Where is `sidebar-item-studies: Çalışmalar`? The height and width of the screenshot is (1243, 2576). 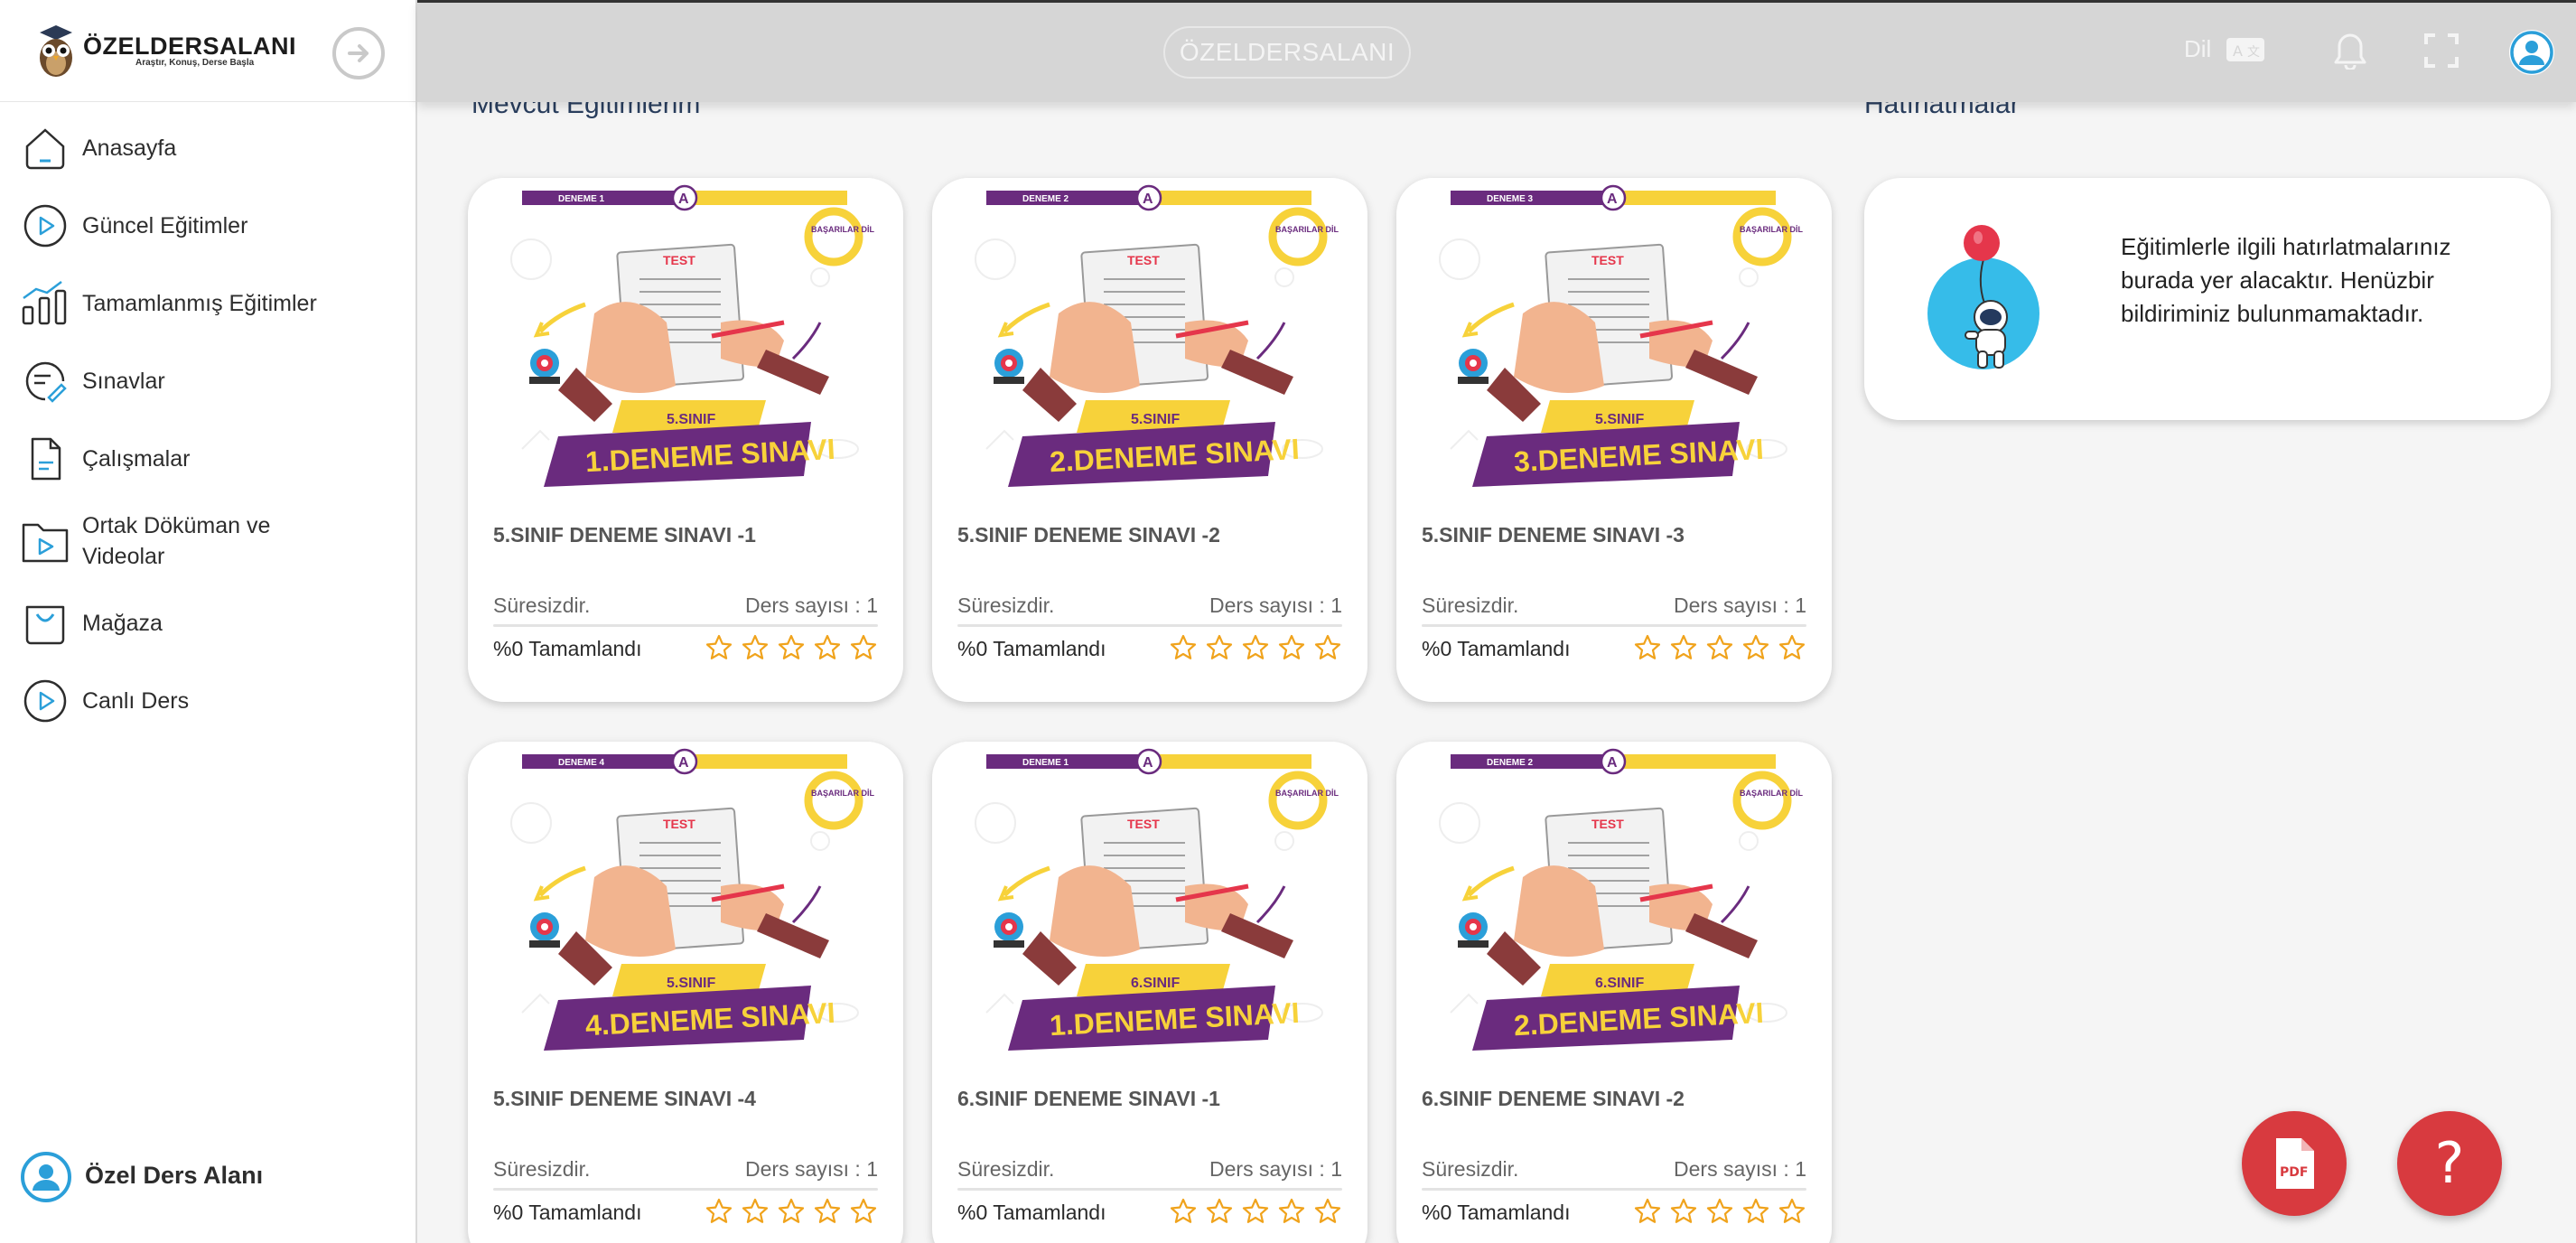
sidebar-item-studies: Çalışmalar is located at coordinates (207, 459).